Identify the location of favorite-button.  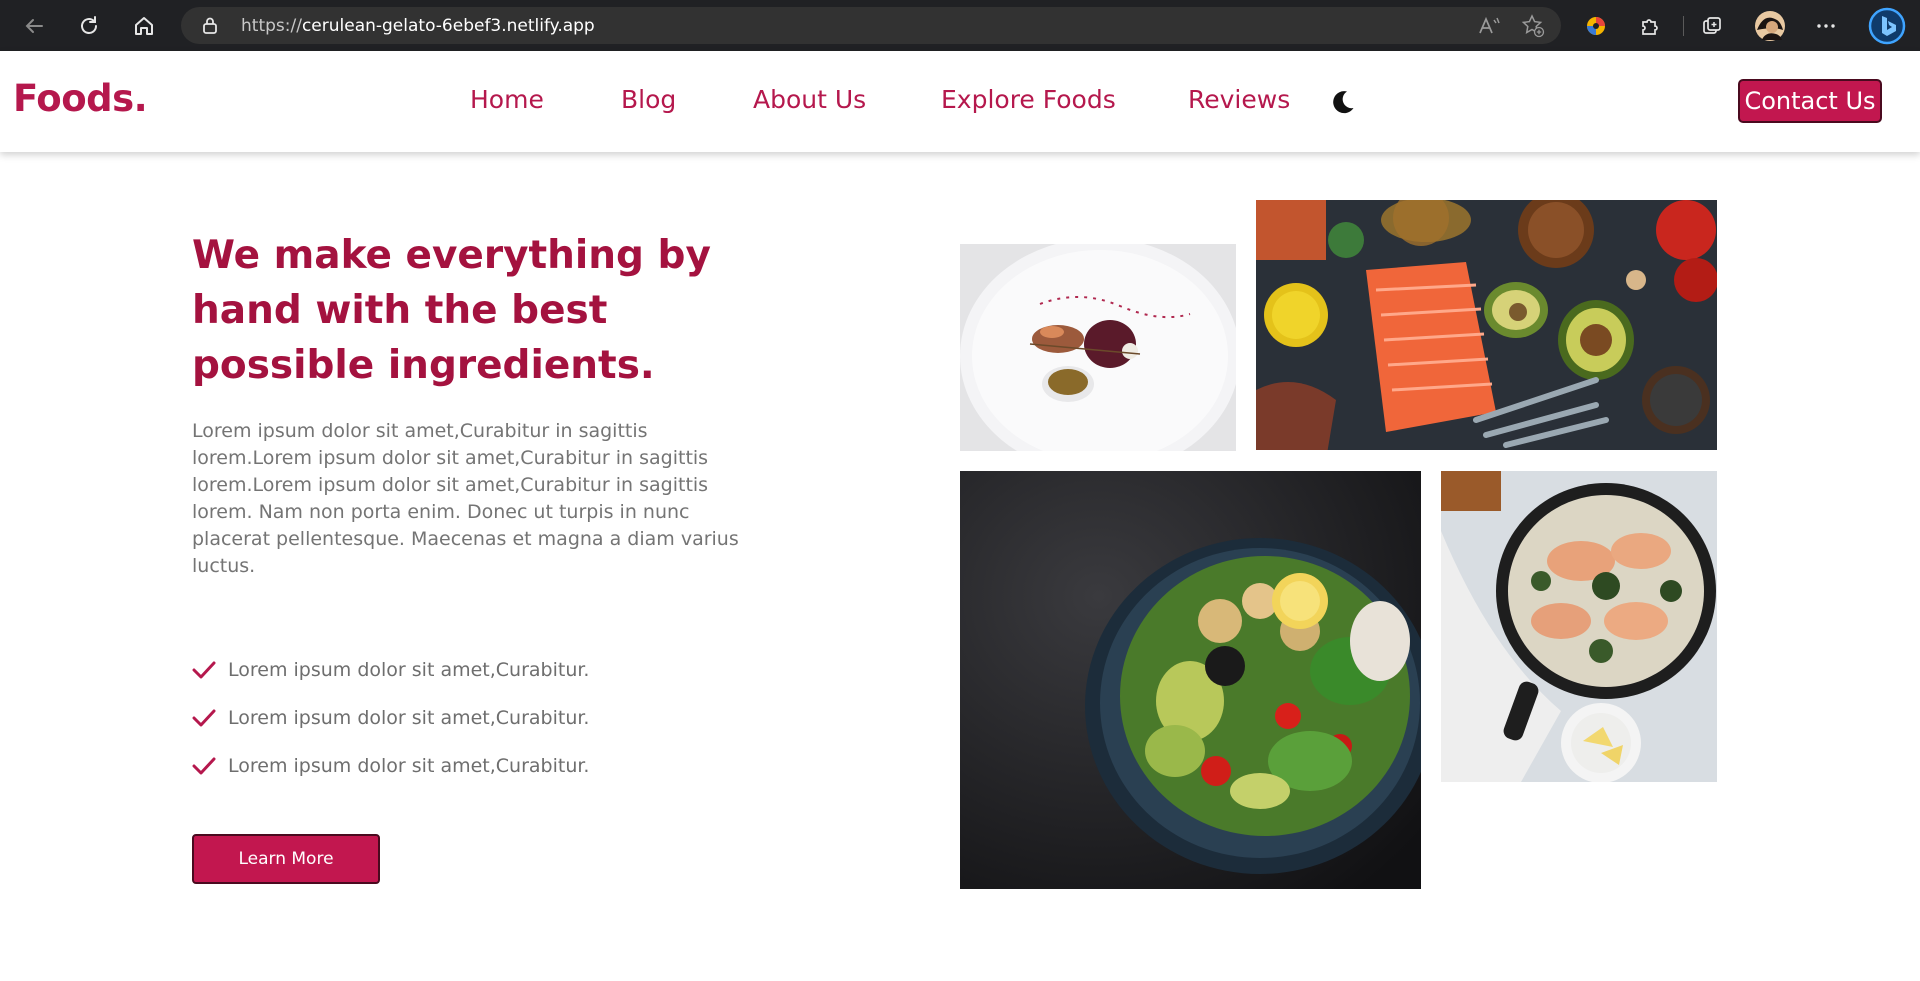
(1533, 26).